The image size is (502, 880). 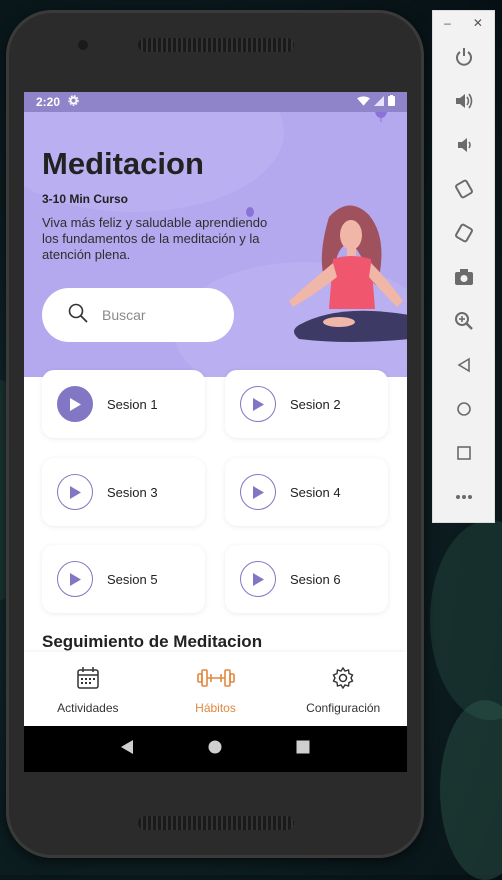 What do you see at coordinates (78, 315) in the screenshot?
I see `search-icon` at bounding box center [78, 315].